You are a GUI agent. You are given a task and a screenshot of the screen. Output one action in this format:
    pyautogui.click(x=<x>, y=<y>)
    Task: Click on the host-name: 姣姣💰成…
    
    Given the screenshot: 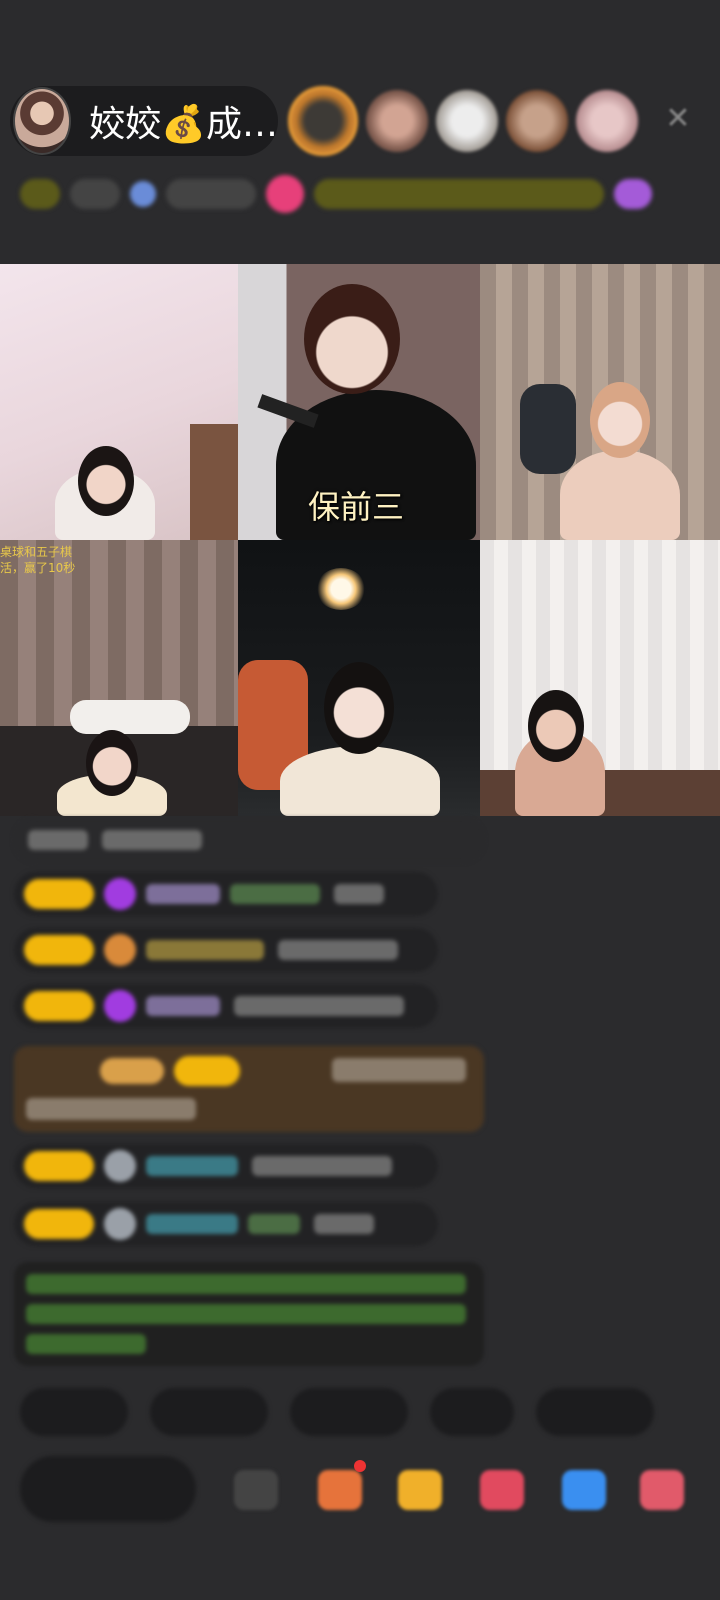 What is the action you would take?
    pyautogui.click(x=183, y=124)
    